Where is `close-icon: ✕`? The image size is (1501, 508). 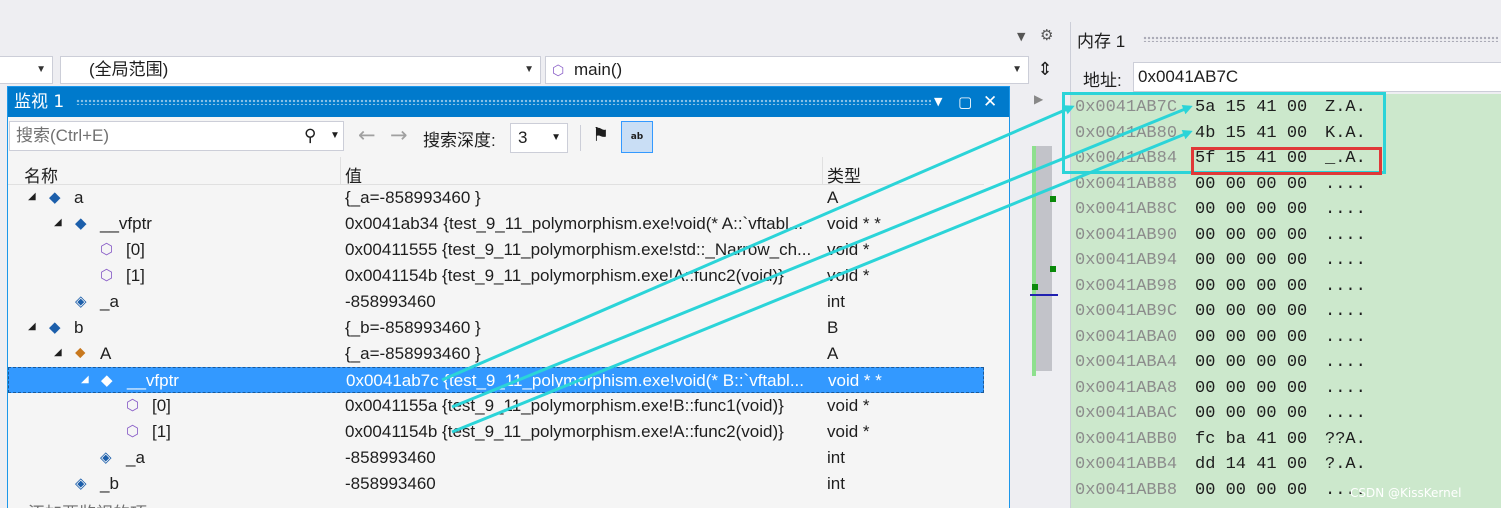 close-icon: ✕ is located at coordinates (990, 102).